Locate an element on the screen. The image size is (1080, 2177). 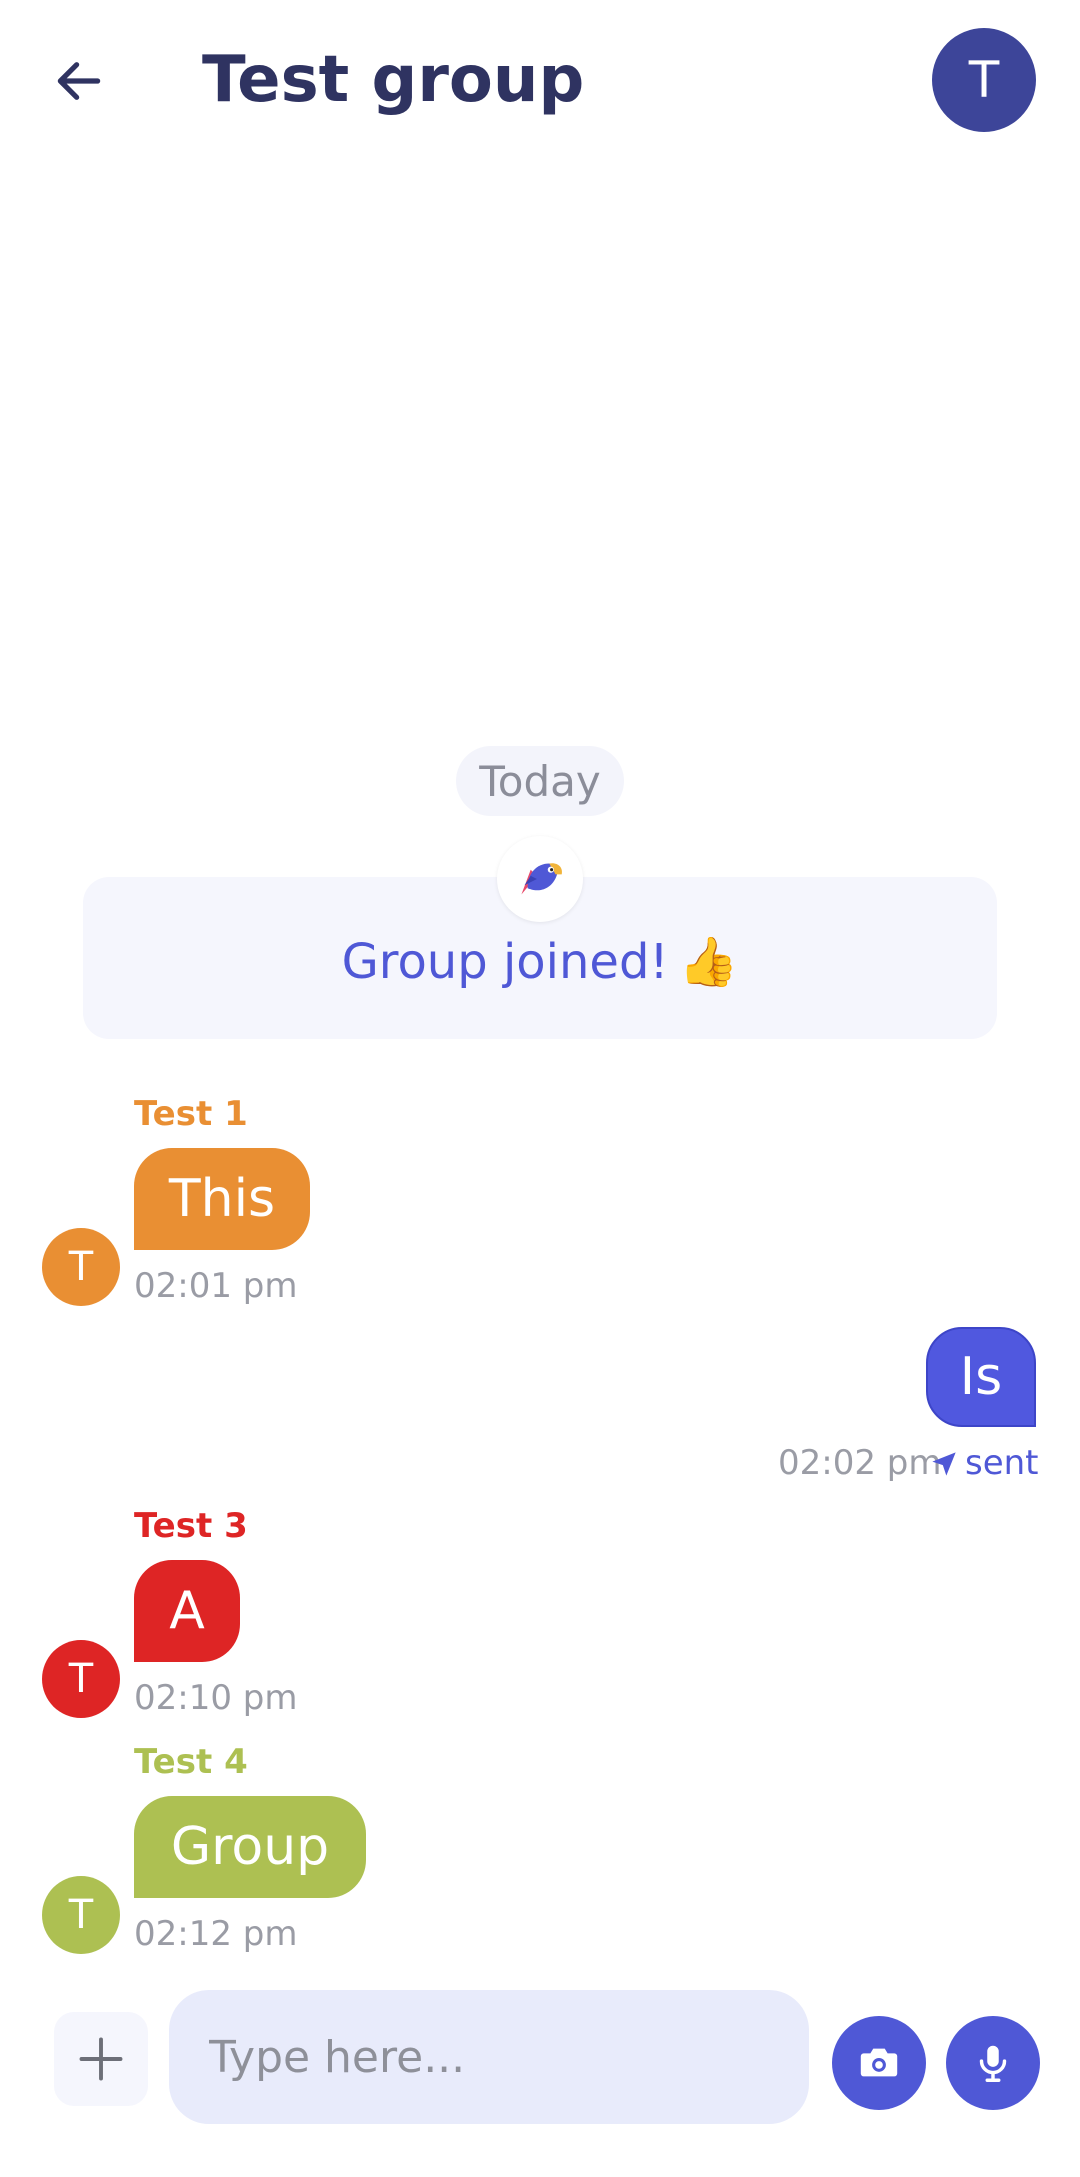
message-input is located at coordinates (489, 2057).